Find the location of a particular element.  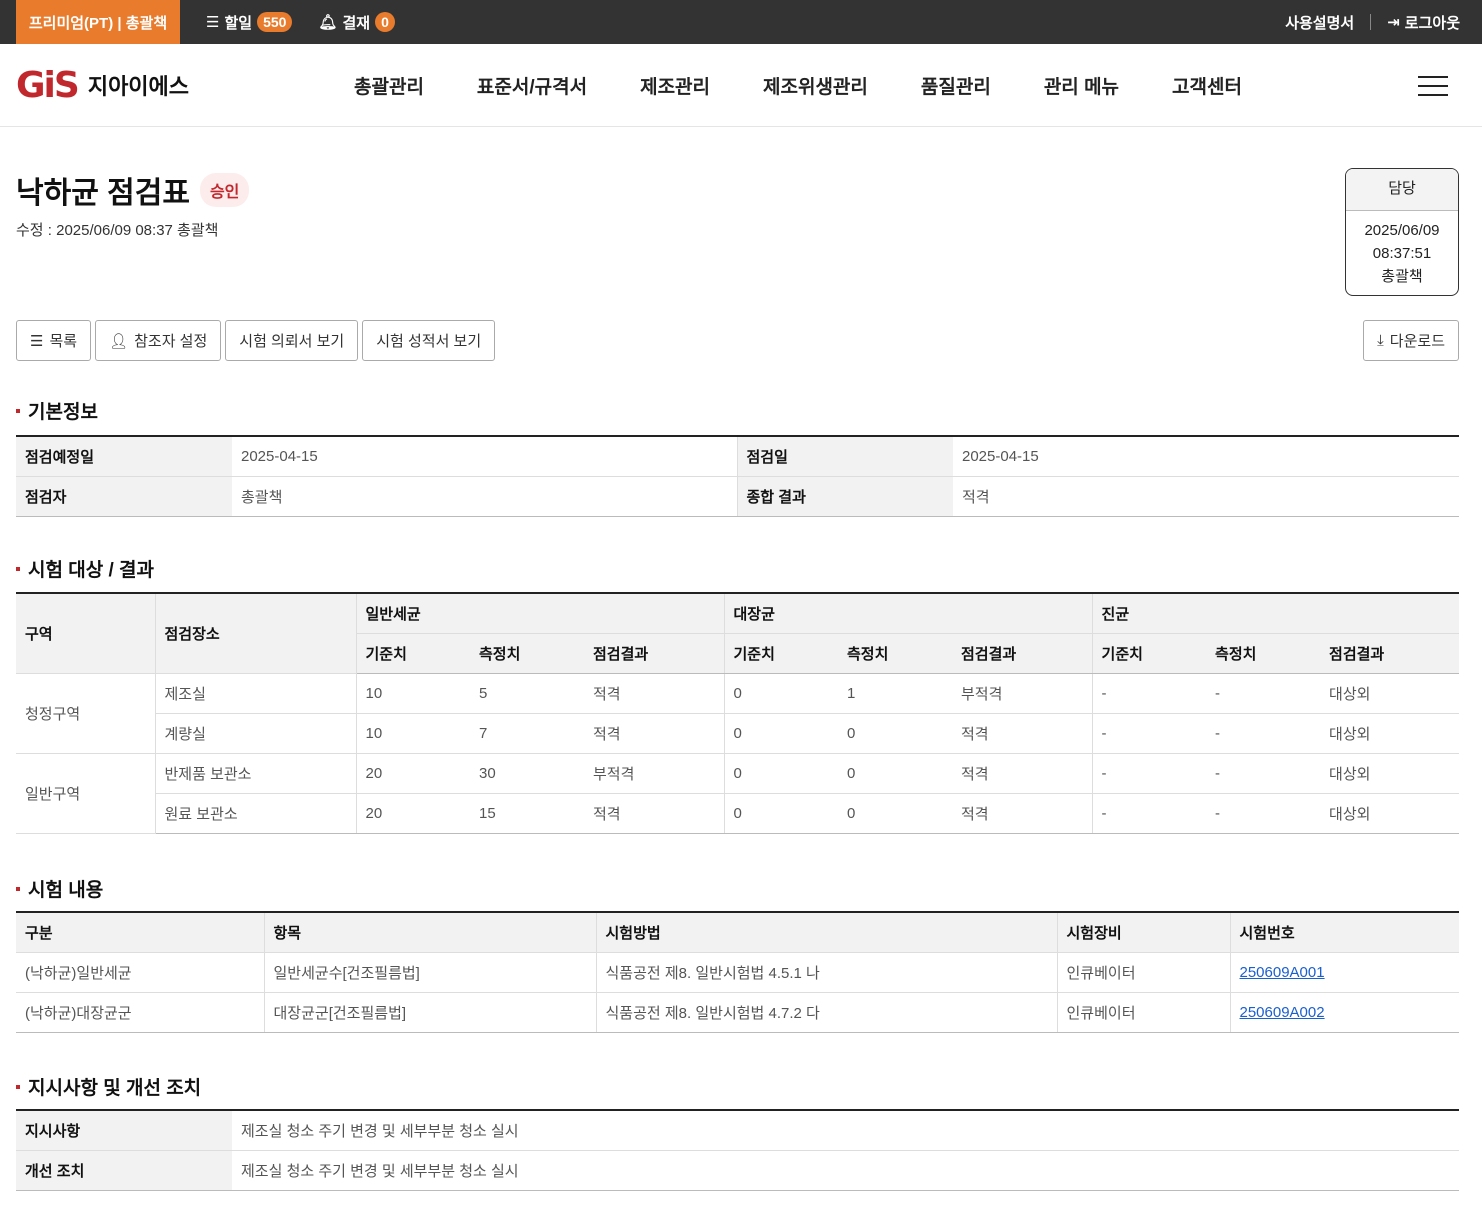

logo-mark: GiS is located at coordinates (48, 85).